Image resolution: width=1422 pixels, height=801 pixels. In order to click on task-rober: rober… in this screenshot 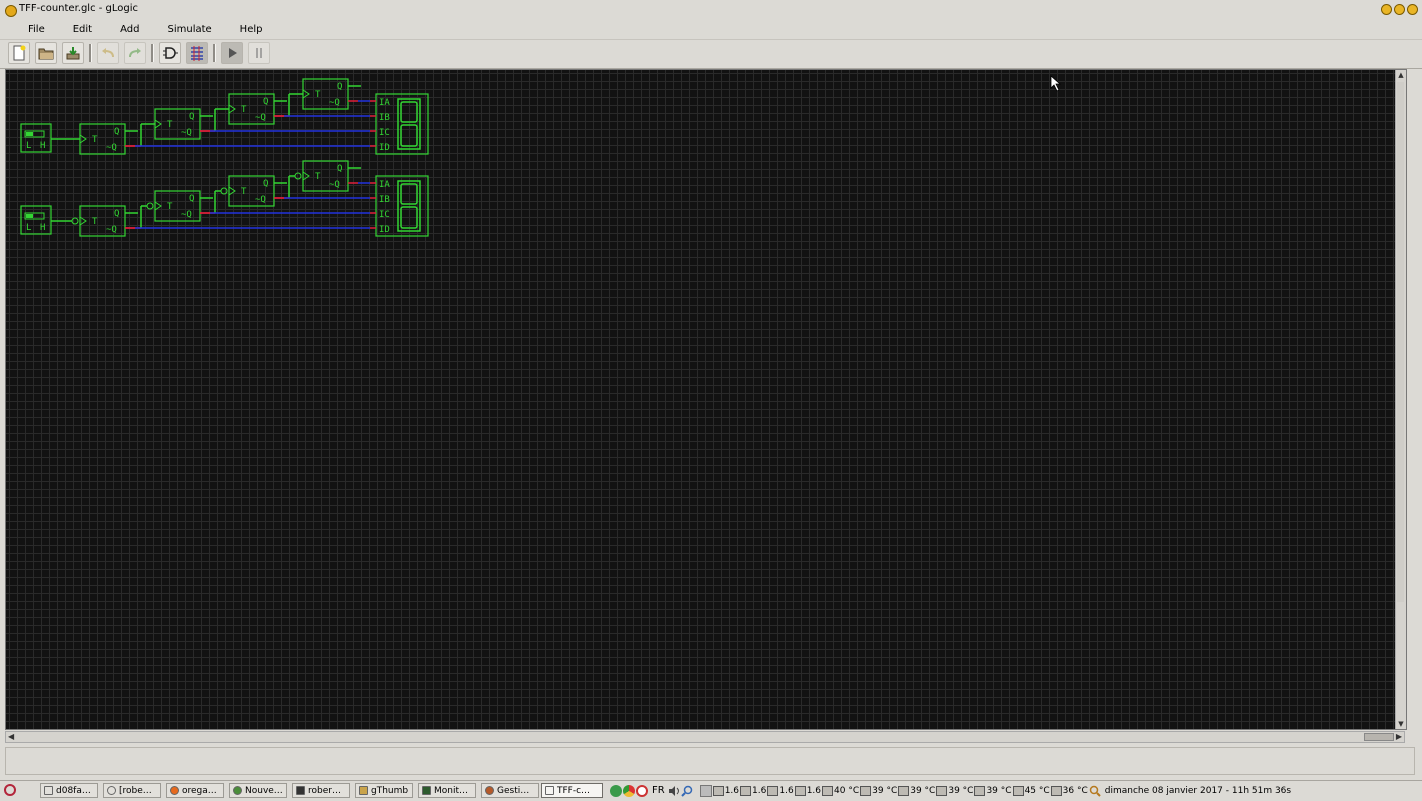, I will do `click(321, 790)`.